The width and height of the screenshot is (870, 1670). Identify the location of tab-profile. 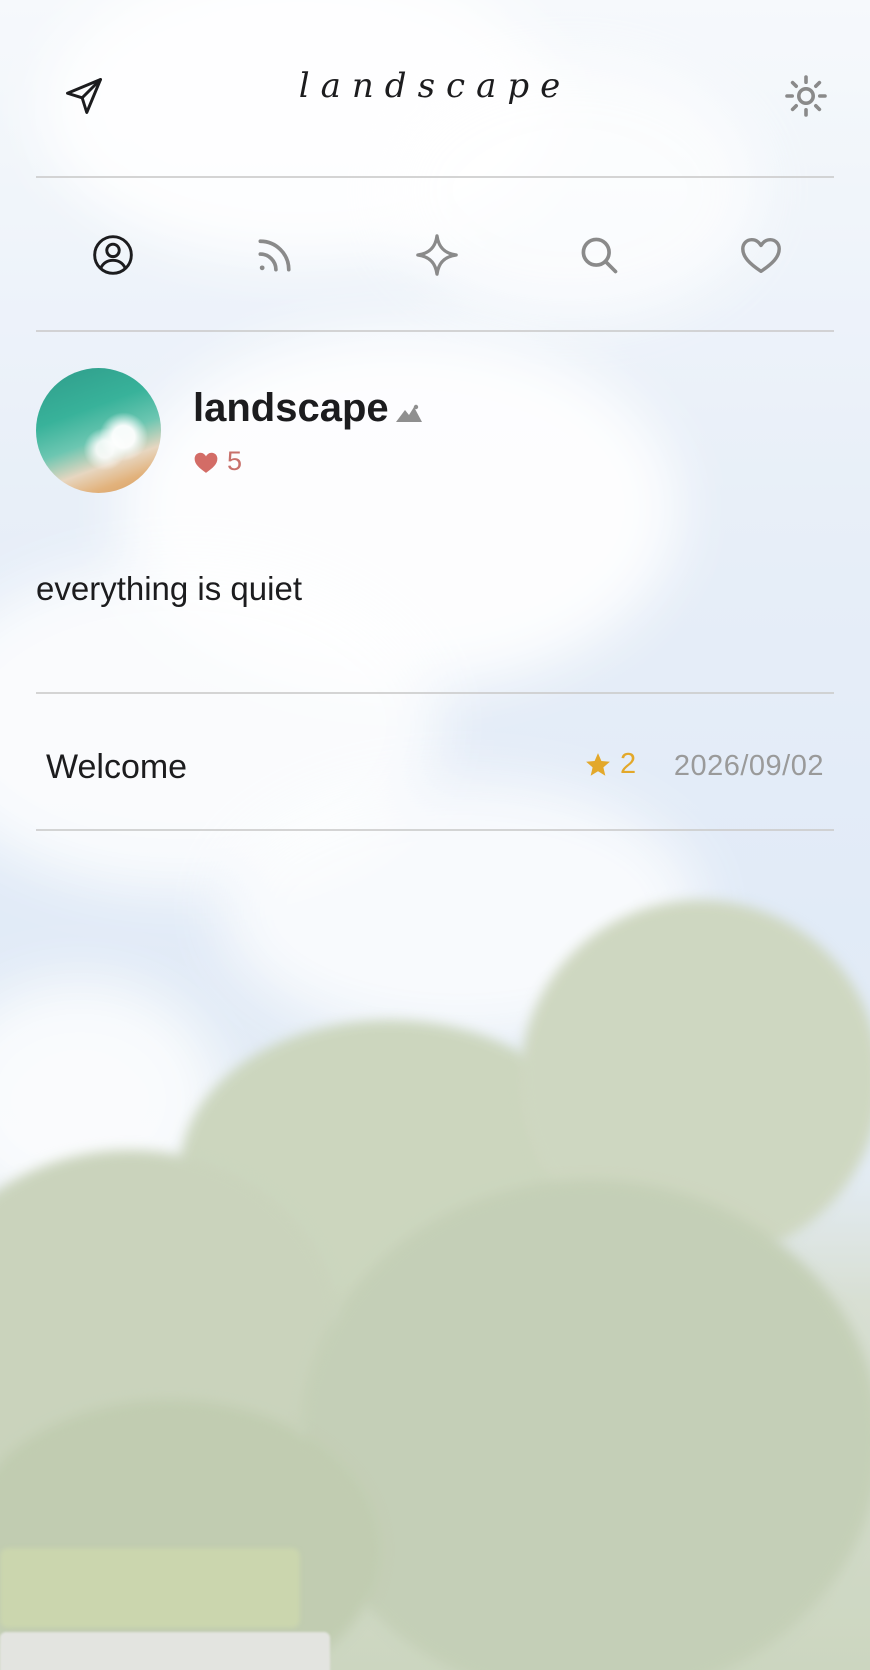
(113, 255).